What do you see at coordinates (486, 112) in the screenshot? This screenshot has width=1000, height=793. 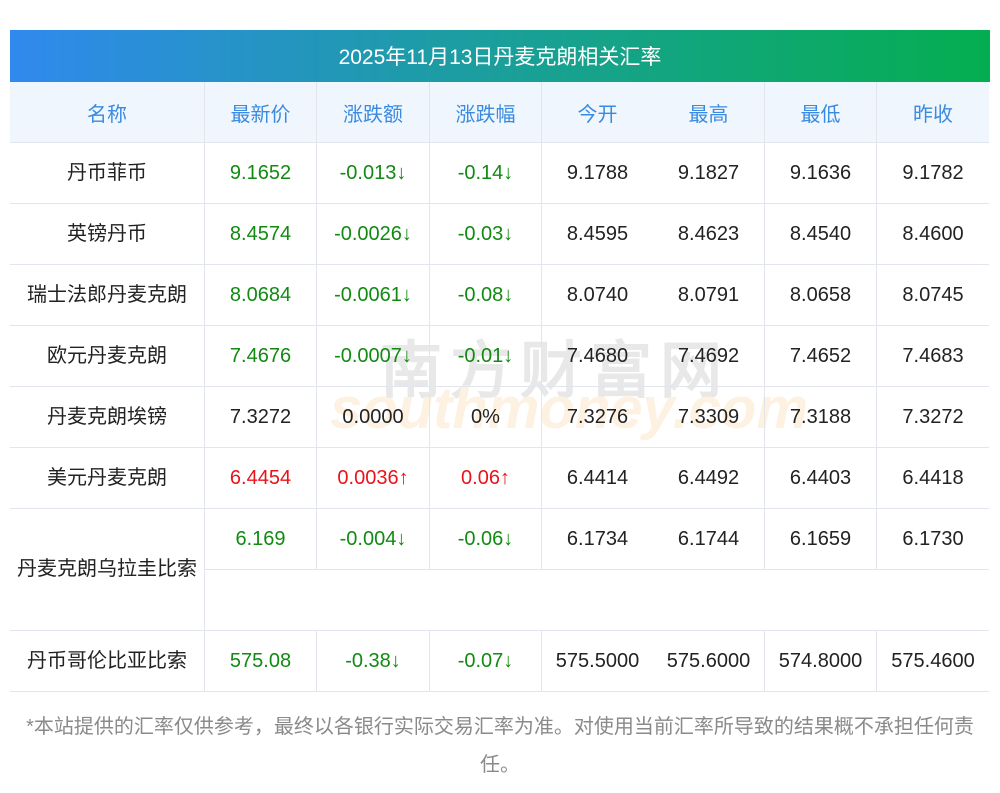 I see `column-header-pct: 涨跌幅` at bounding box center [486, 112].